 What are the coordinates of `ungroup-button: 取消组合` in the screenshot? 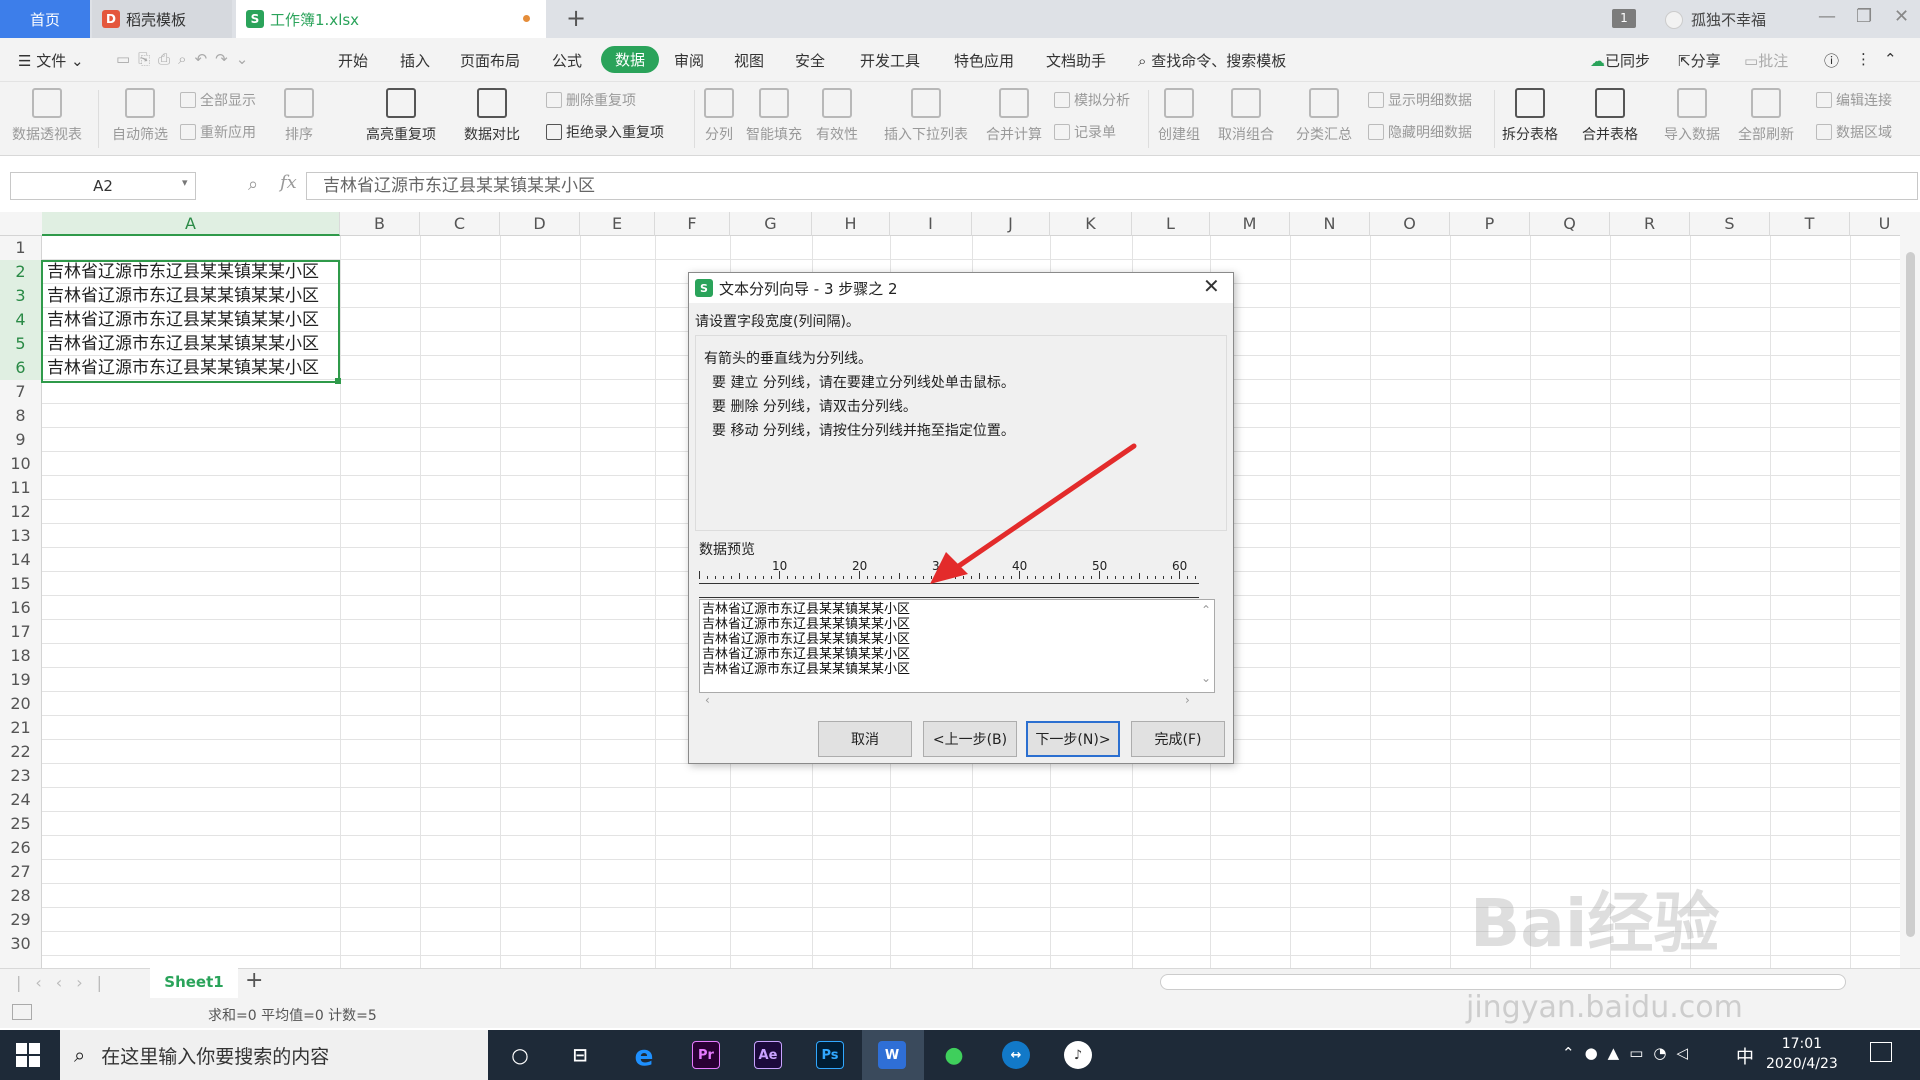 It's located at (1246, 113).